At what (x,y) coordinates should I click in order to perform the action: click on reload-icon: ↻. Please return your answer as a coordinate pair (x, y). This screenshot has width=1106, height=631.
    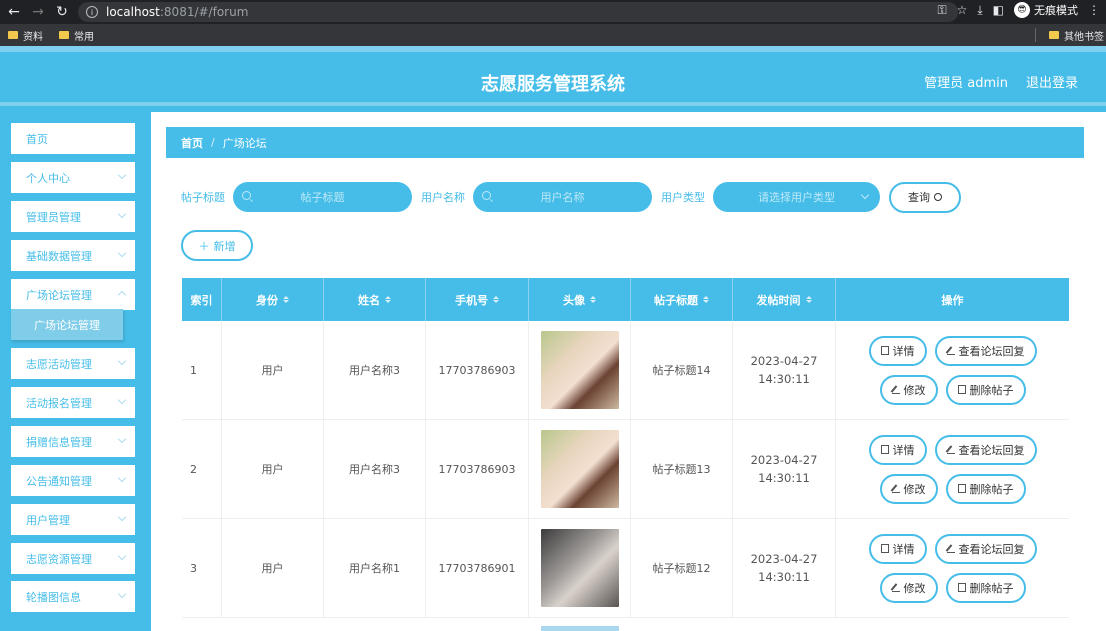
    Looking at the image, I should click on (62, 12).